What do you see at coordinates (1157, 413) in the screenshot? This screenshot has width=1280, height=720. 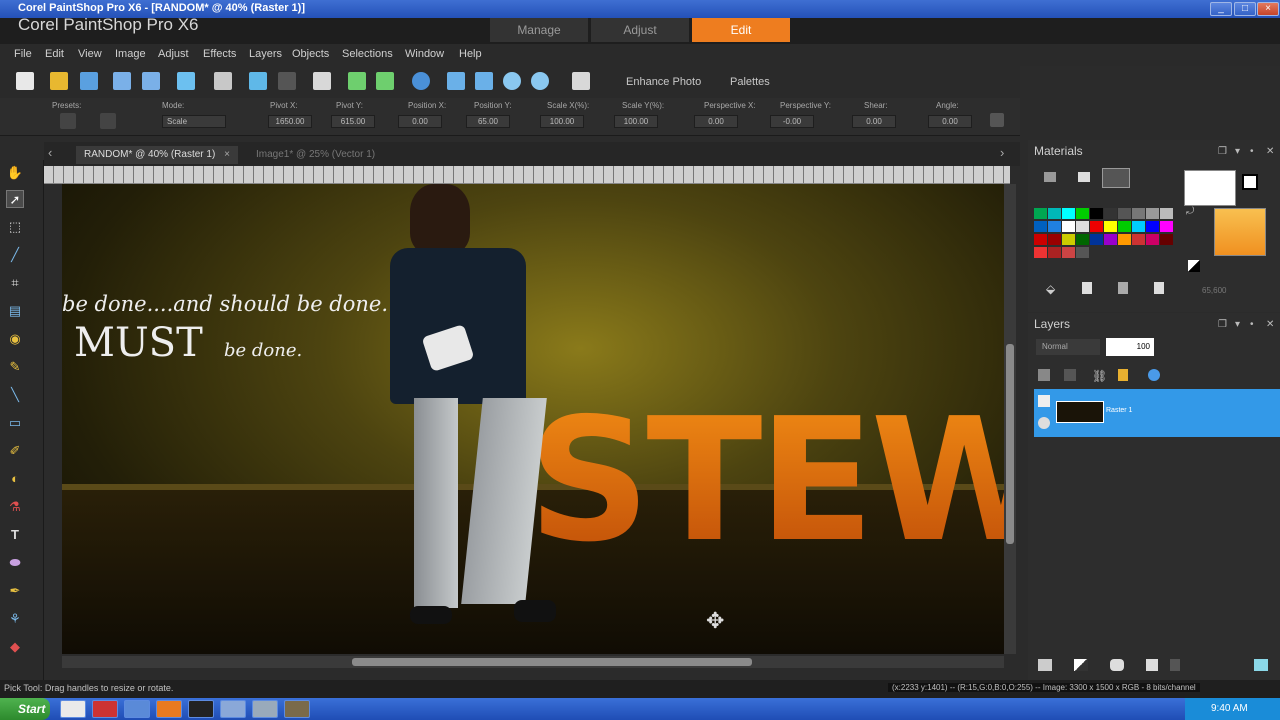 I see `layer-row-raster-1: Raster 1` at bounding box center [1157, 413].